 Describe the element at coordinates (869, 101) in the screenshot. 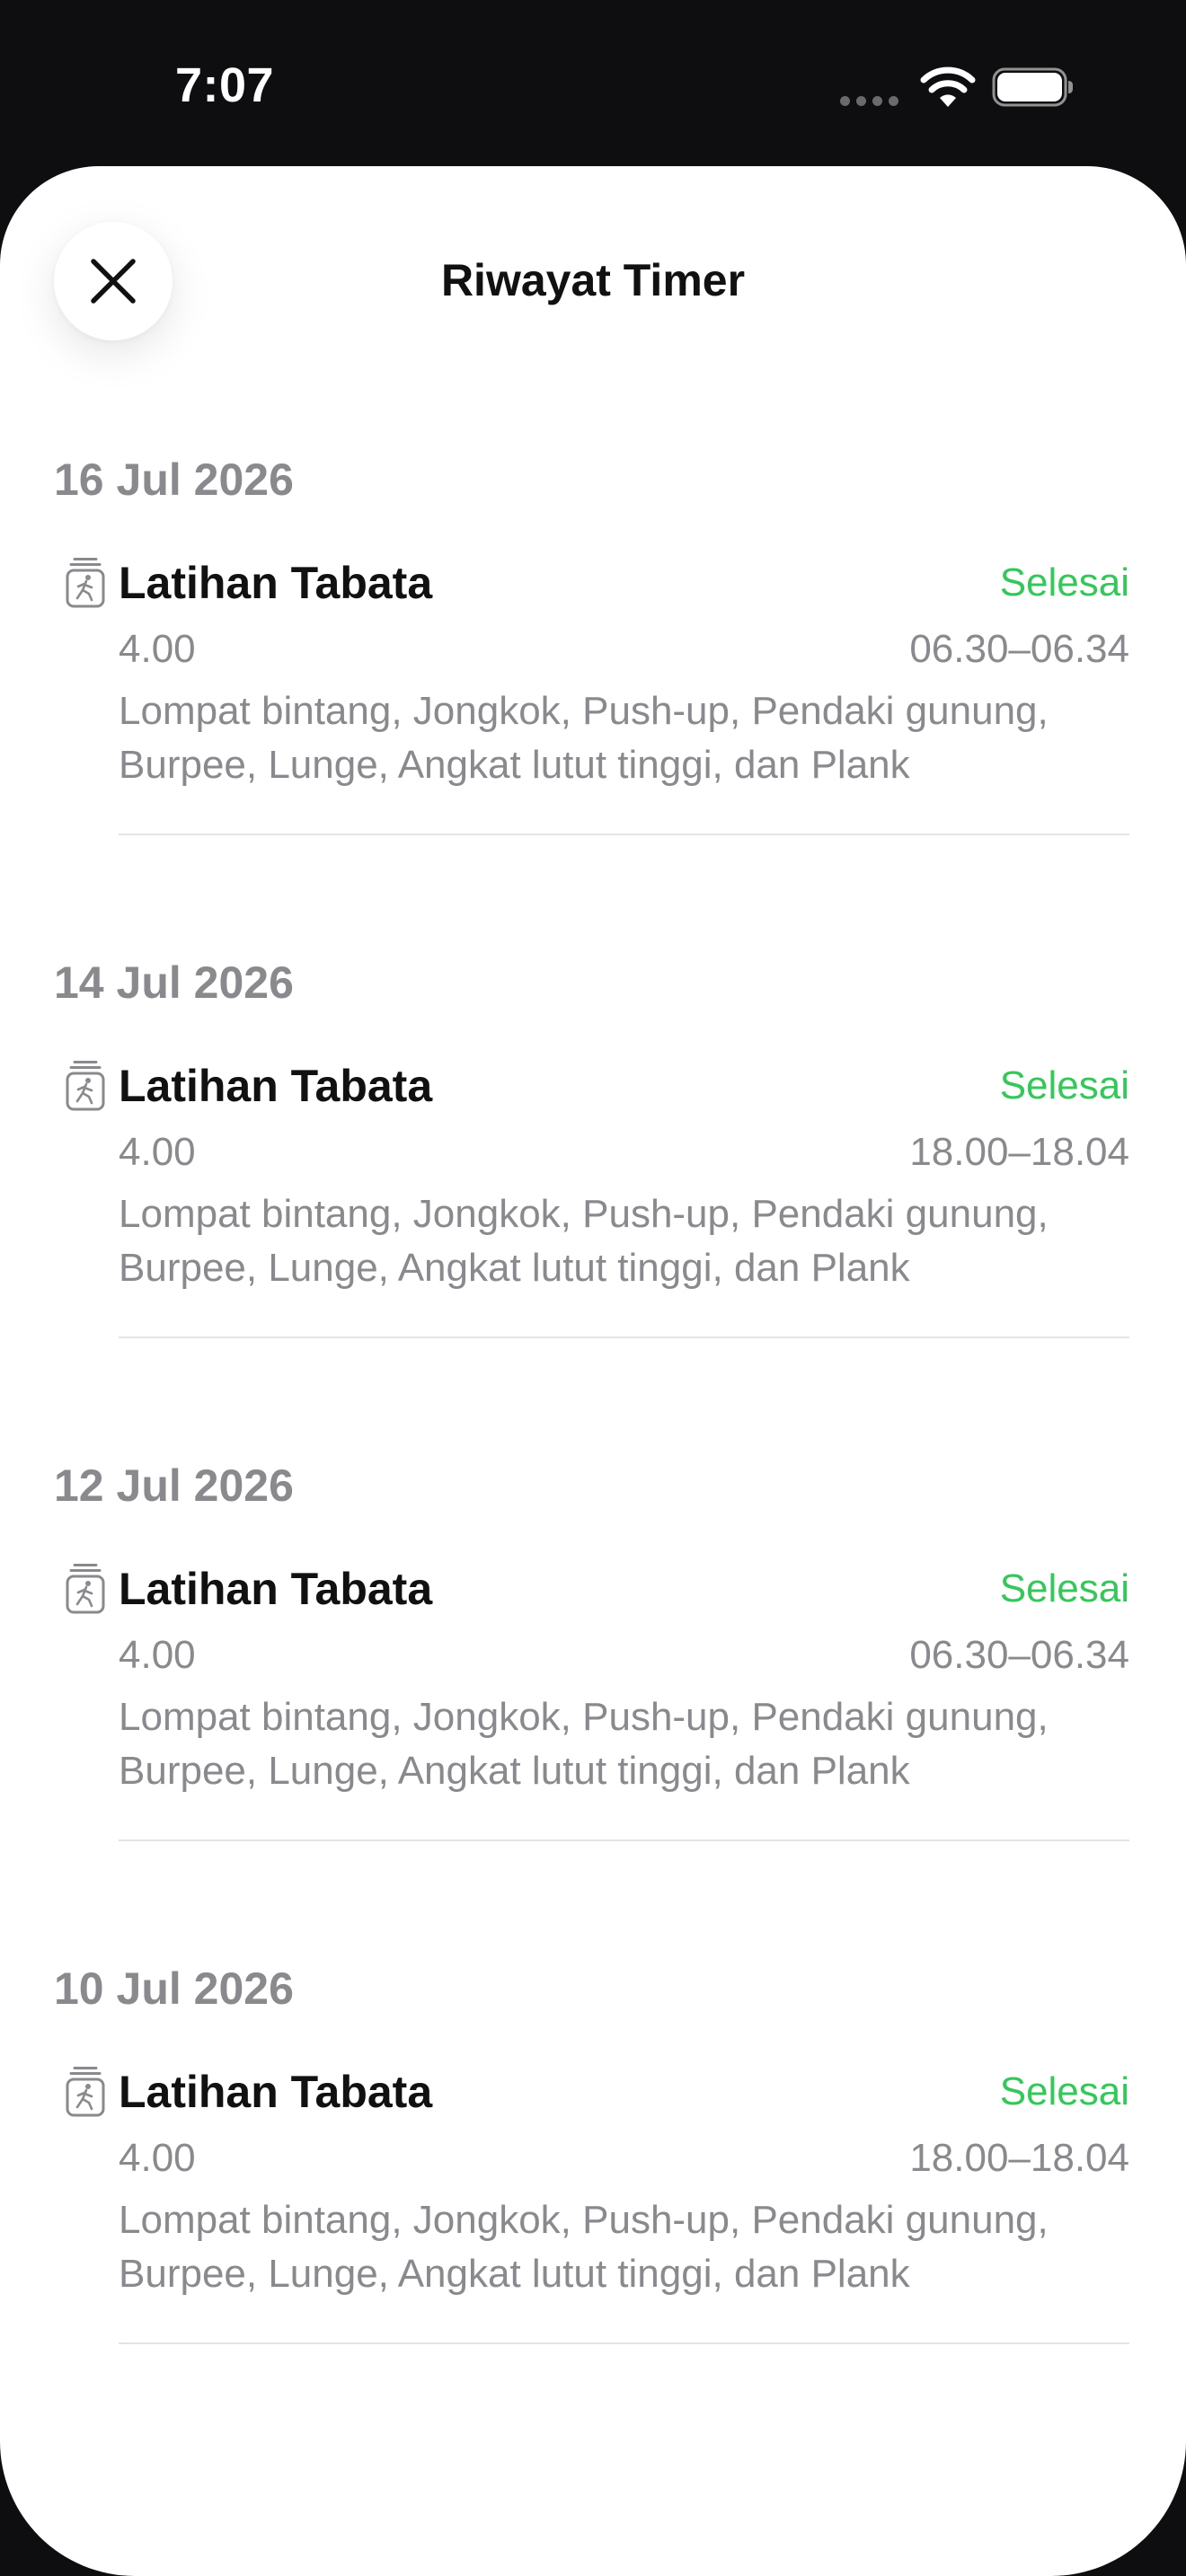

I see `cellular-signal-icon` at that location.